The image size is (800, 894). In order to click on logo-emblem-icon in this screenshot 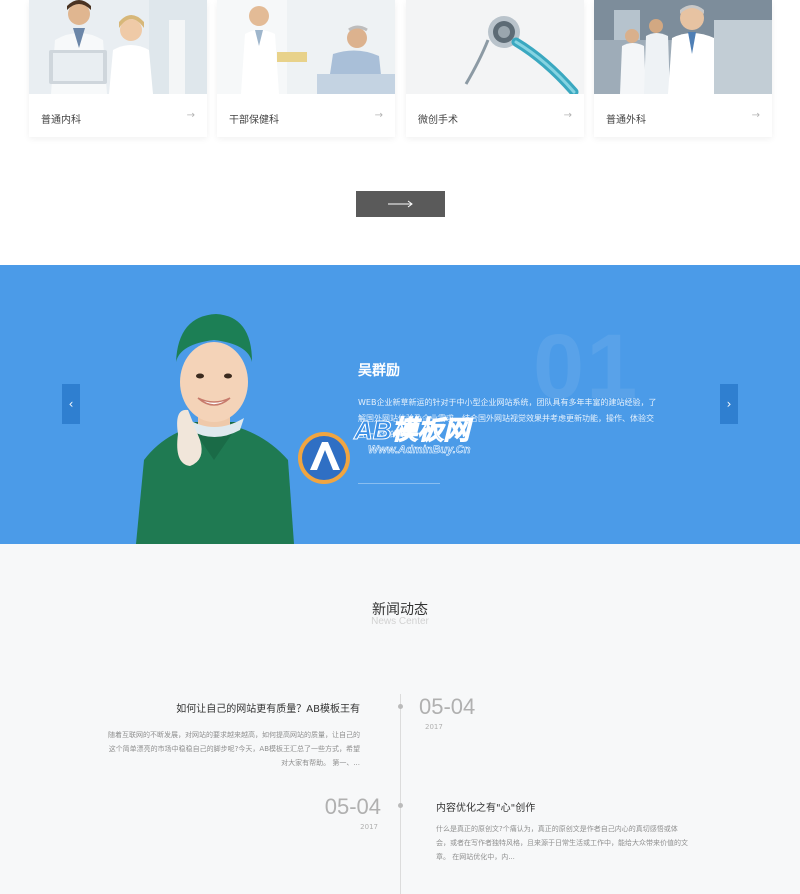, I will do `click(324, 458)`.